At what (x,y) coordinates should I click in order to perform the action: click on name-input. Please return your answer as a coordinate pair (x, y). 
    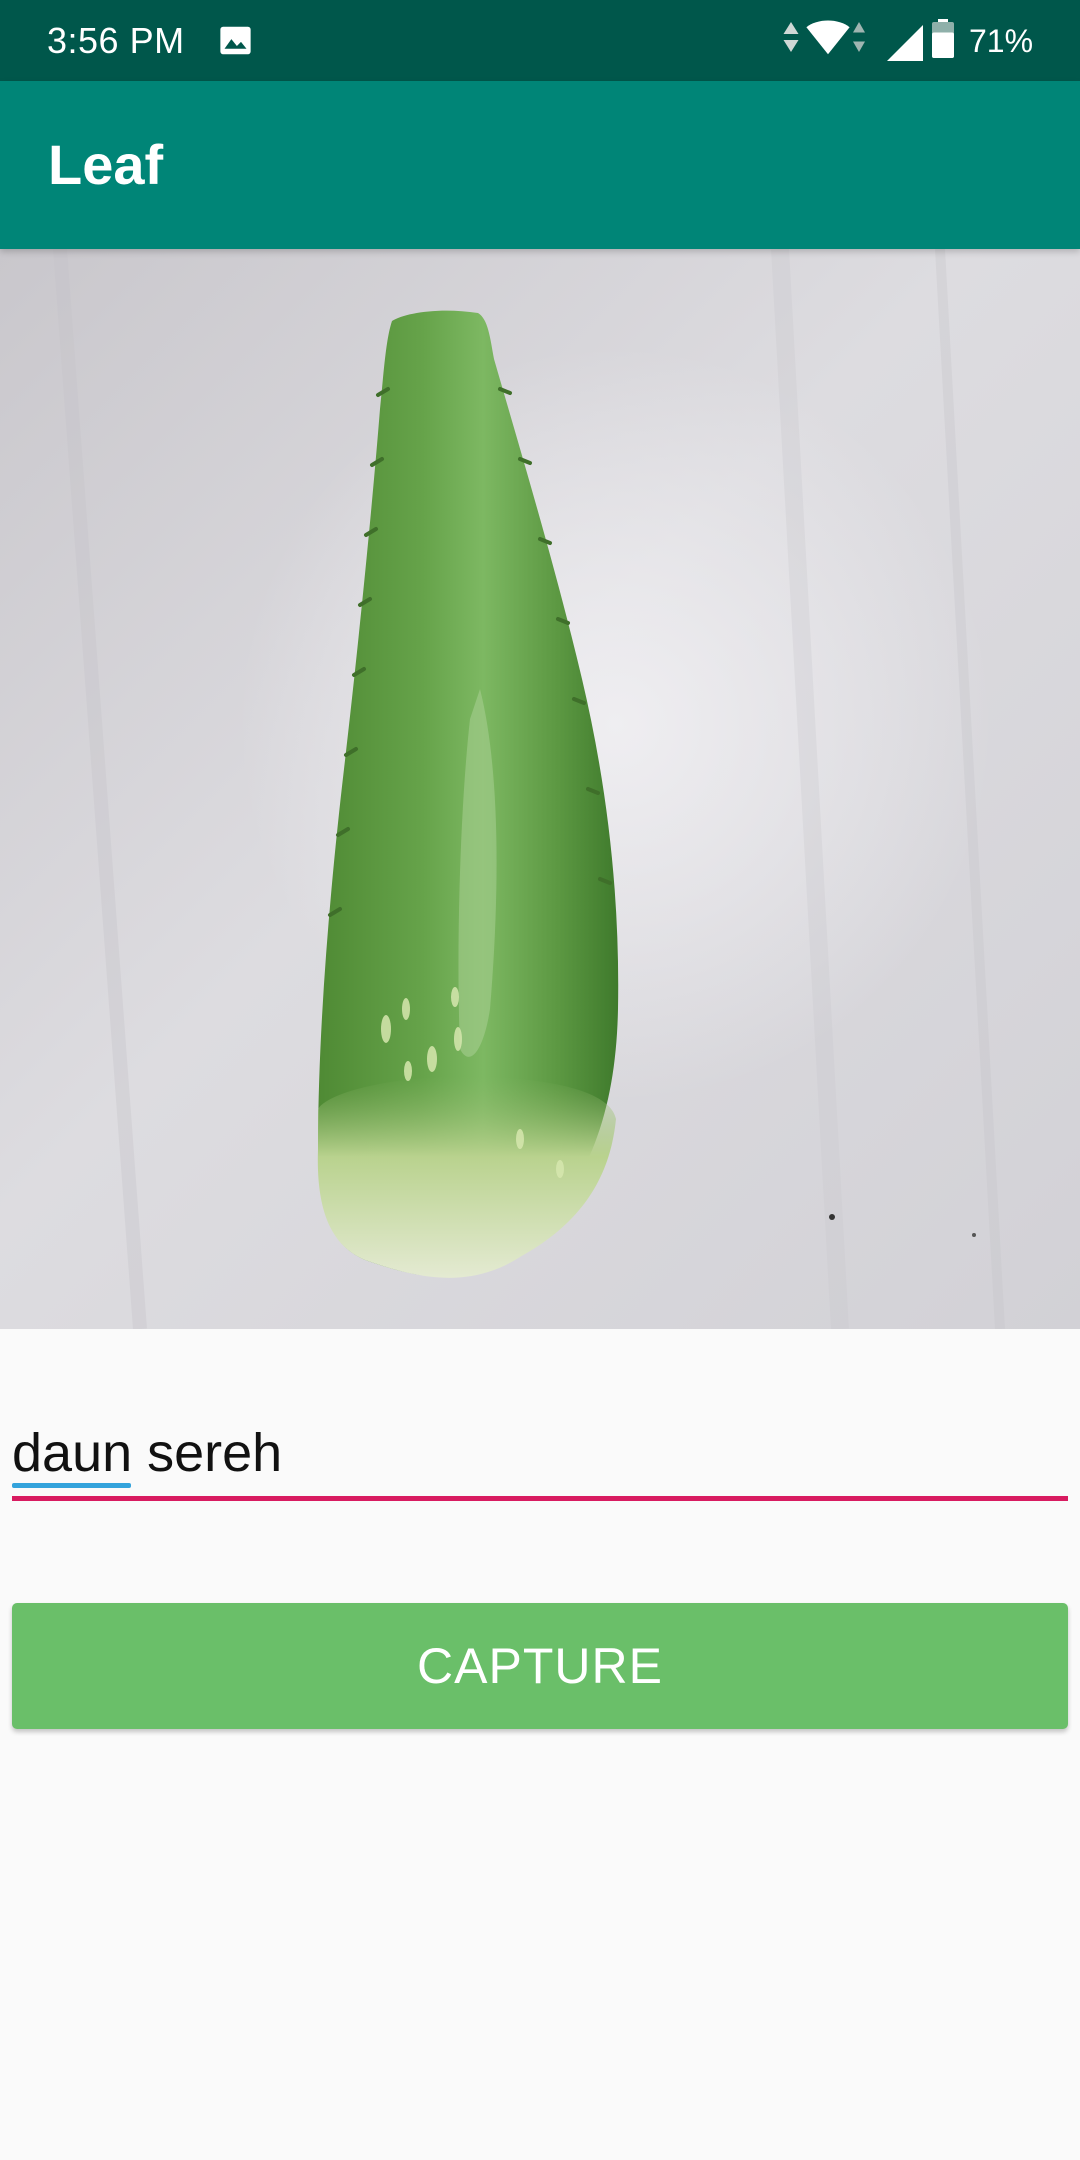
    Looking at the image, I should click on (540, 1453).